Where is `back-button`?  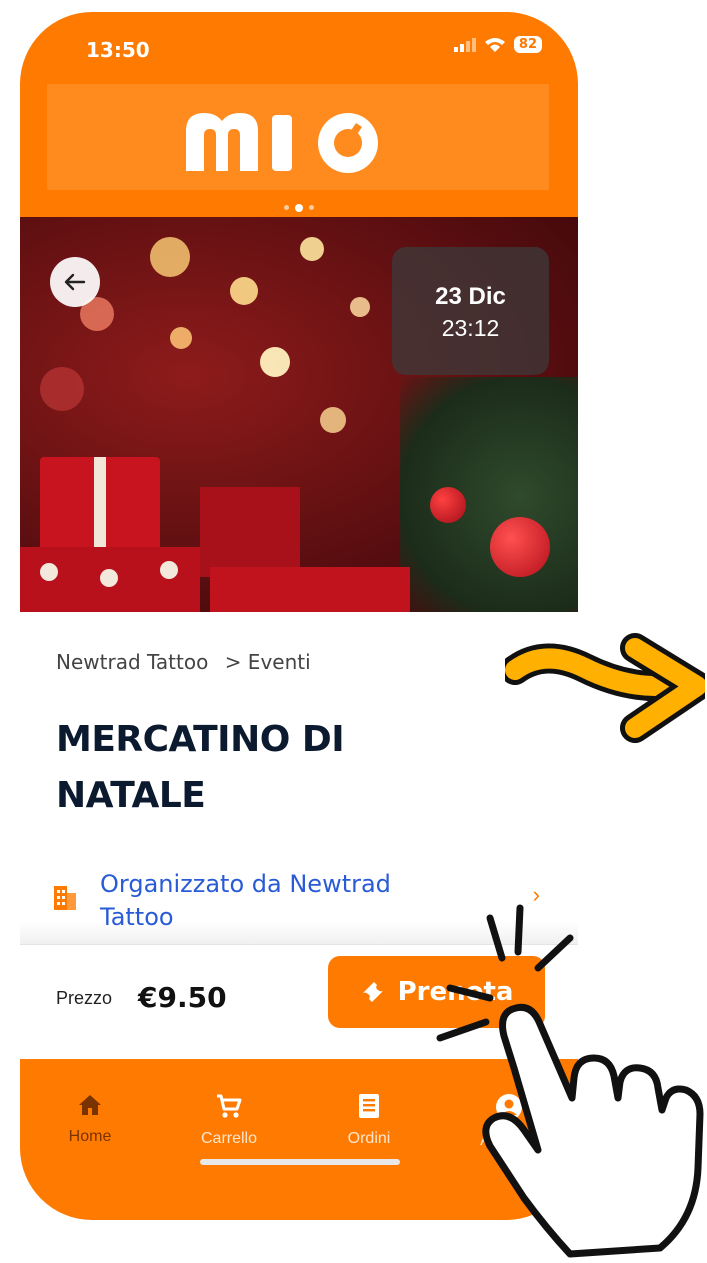
back-button is located at coordinates (75, 282).